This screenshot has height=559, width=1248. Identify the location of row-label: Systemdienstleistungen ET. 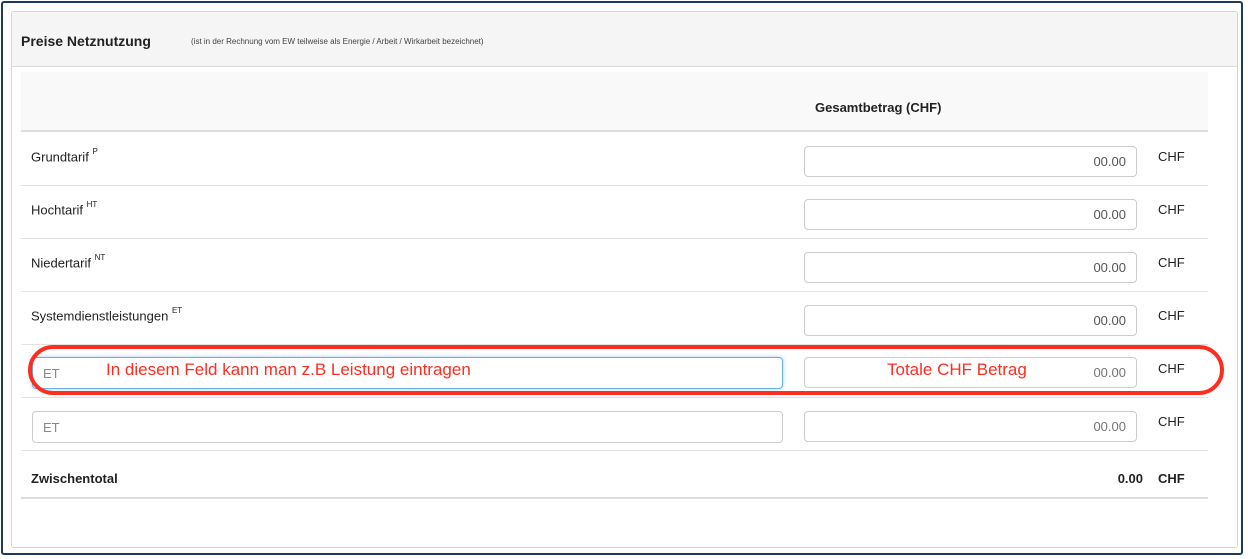
(107, 315).